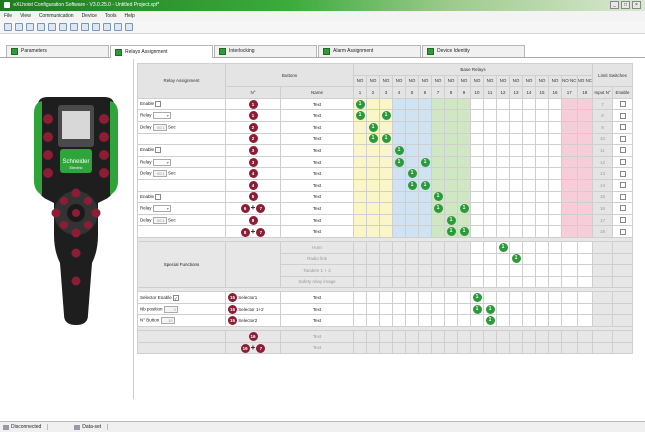  What do you see at coordinates (57, 51) in the screenshot?
I see `tab-parameters: Parameters` at bounding box center [57, 51].